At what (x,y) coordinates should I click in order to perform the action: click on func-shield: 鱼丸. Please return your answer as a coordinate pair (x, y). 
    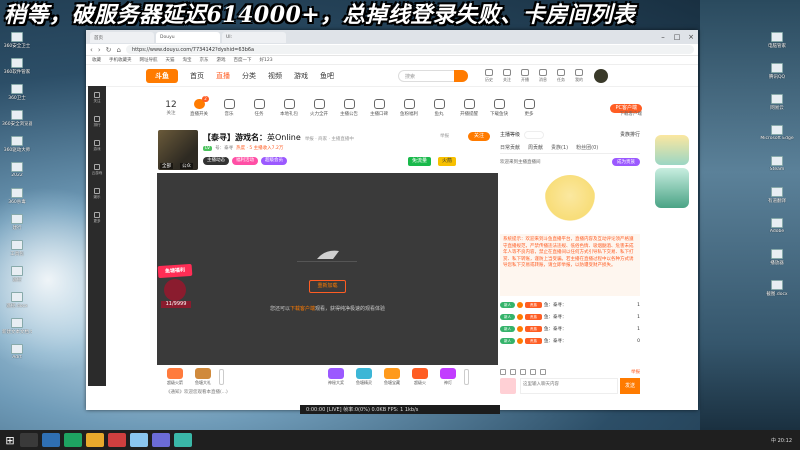
    Looking at the image, I should click on (439, 108).